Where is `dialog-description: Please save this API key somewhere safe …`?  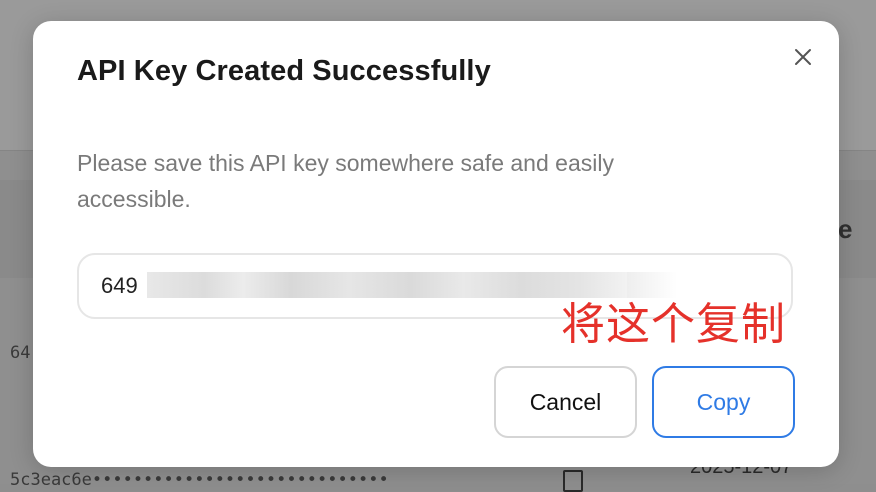
dialog-description: Please save this API key somewhere safe … is located at coordinates (345, 181).